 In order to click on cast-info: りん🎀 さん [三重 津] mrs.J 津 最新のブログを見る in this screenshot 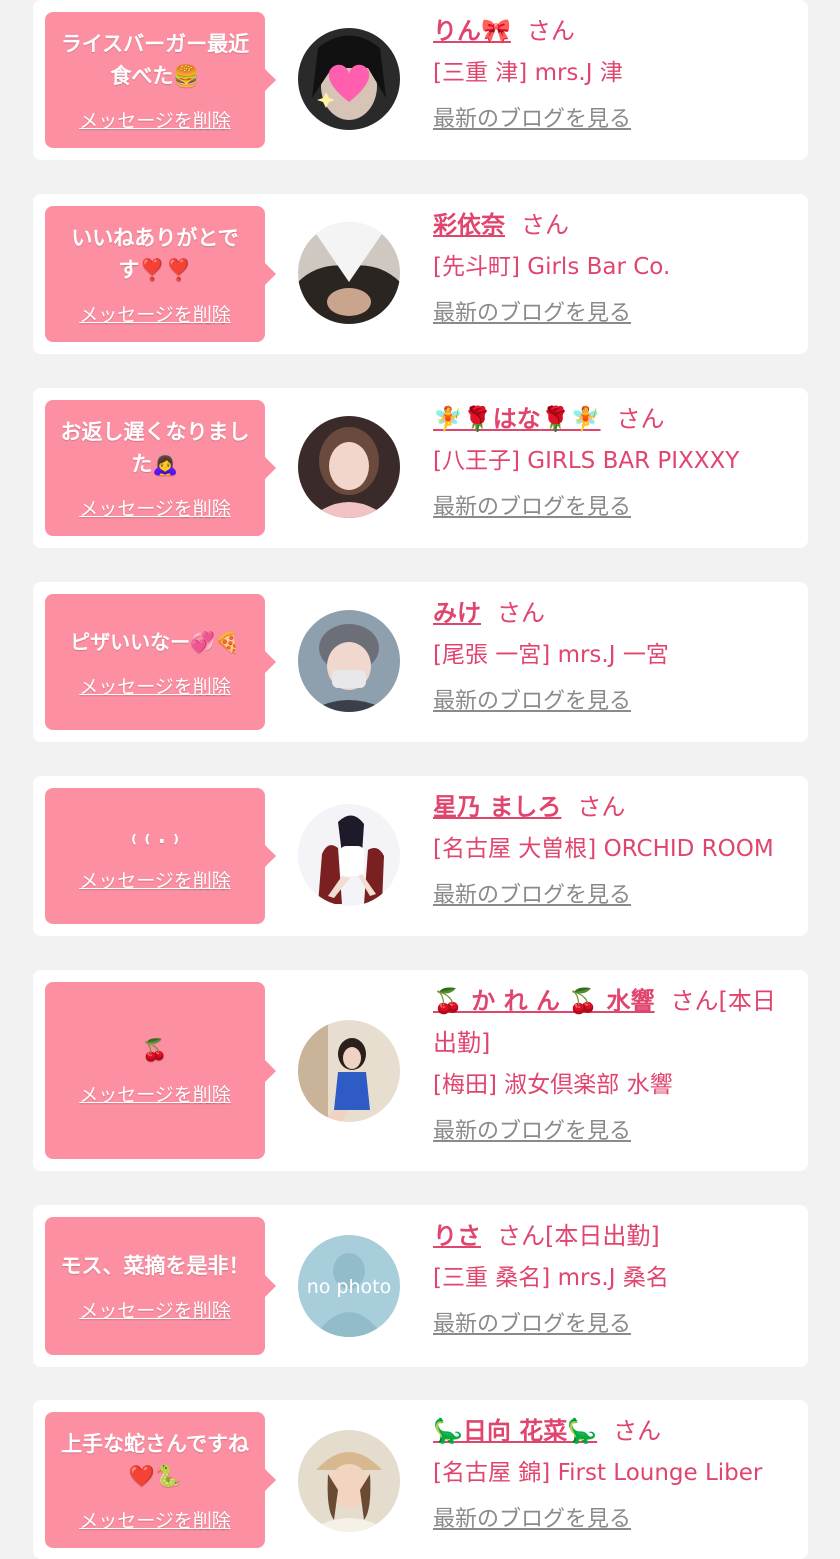, I will do `click(614, 75)`.